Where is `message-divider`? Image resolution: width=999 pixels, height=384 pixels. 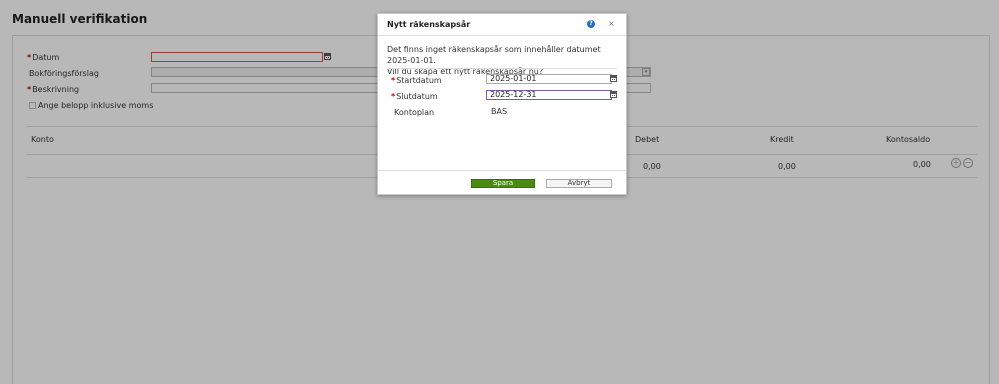 message-divider is located at coordinates (502, 68).